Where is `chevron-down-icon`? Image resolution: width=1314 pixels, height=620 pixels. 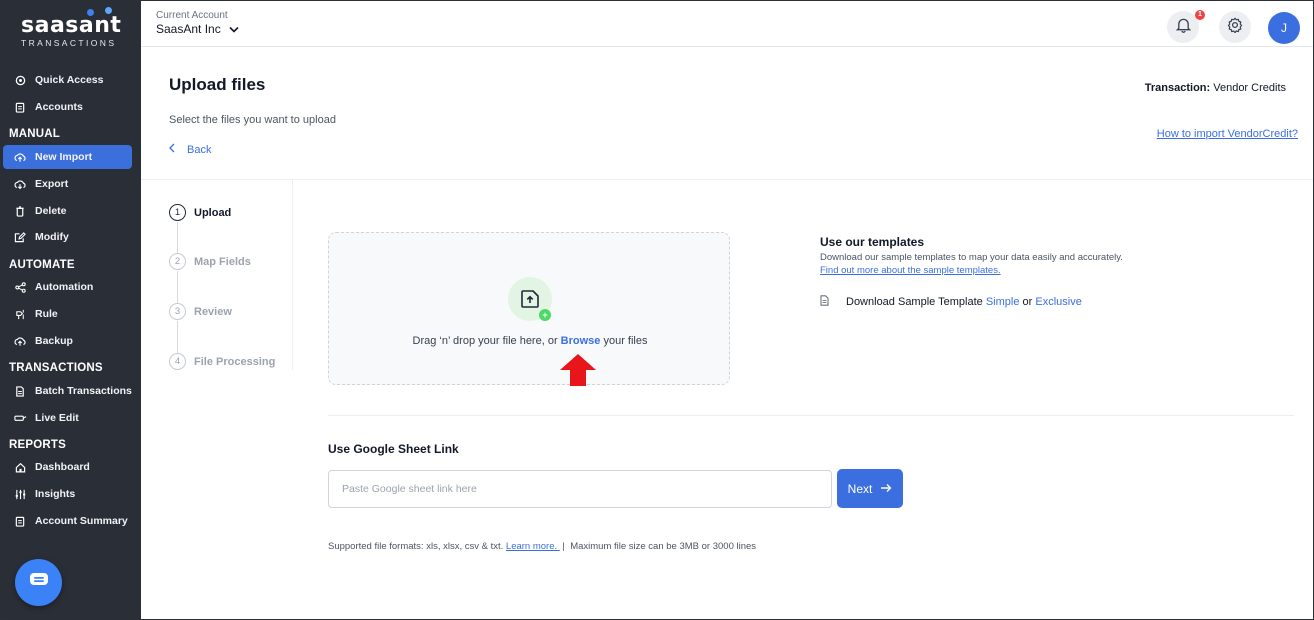 chevron-down-icon is located at coordinates (234, 29).